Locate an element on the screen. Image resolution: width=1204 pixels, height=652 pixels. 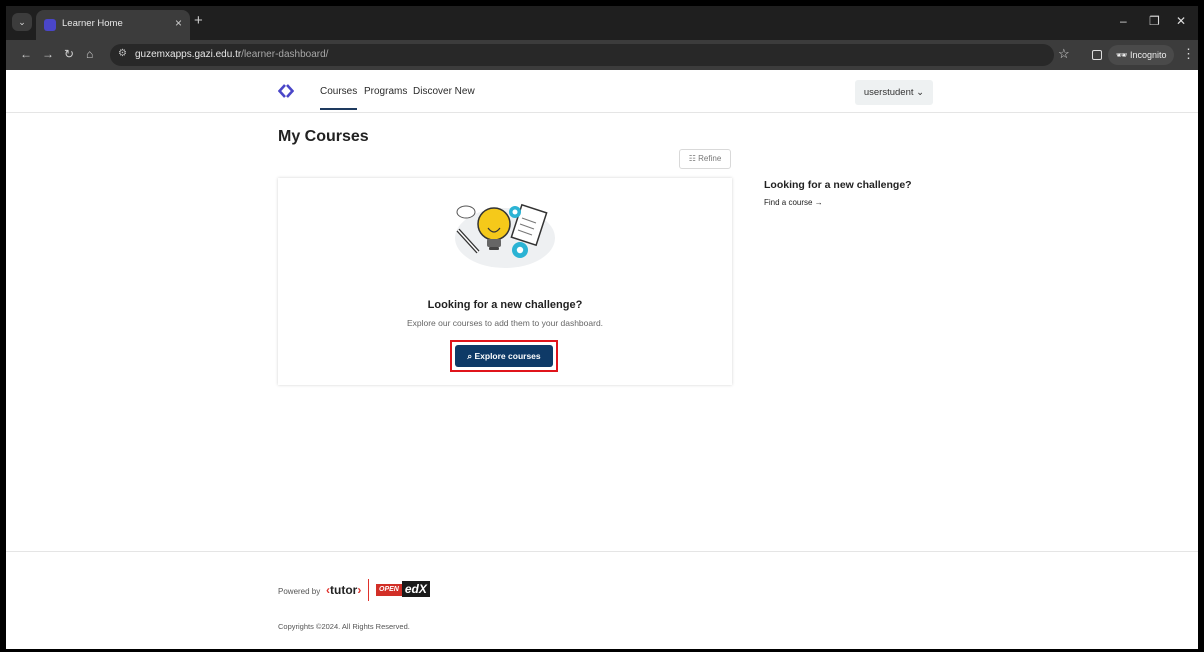
footer-divider is located at coordinates (368, 590).